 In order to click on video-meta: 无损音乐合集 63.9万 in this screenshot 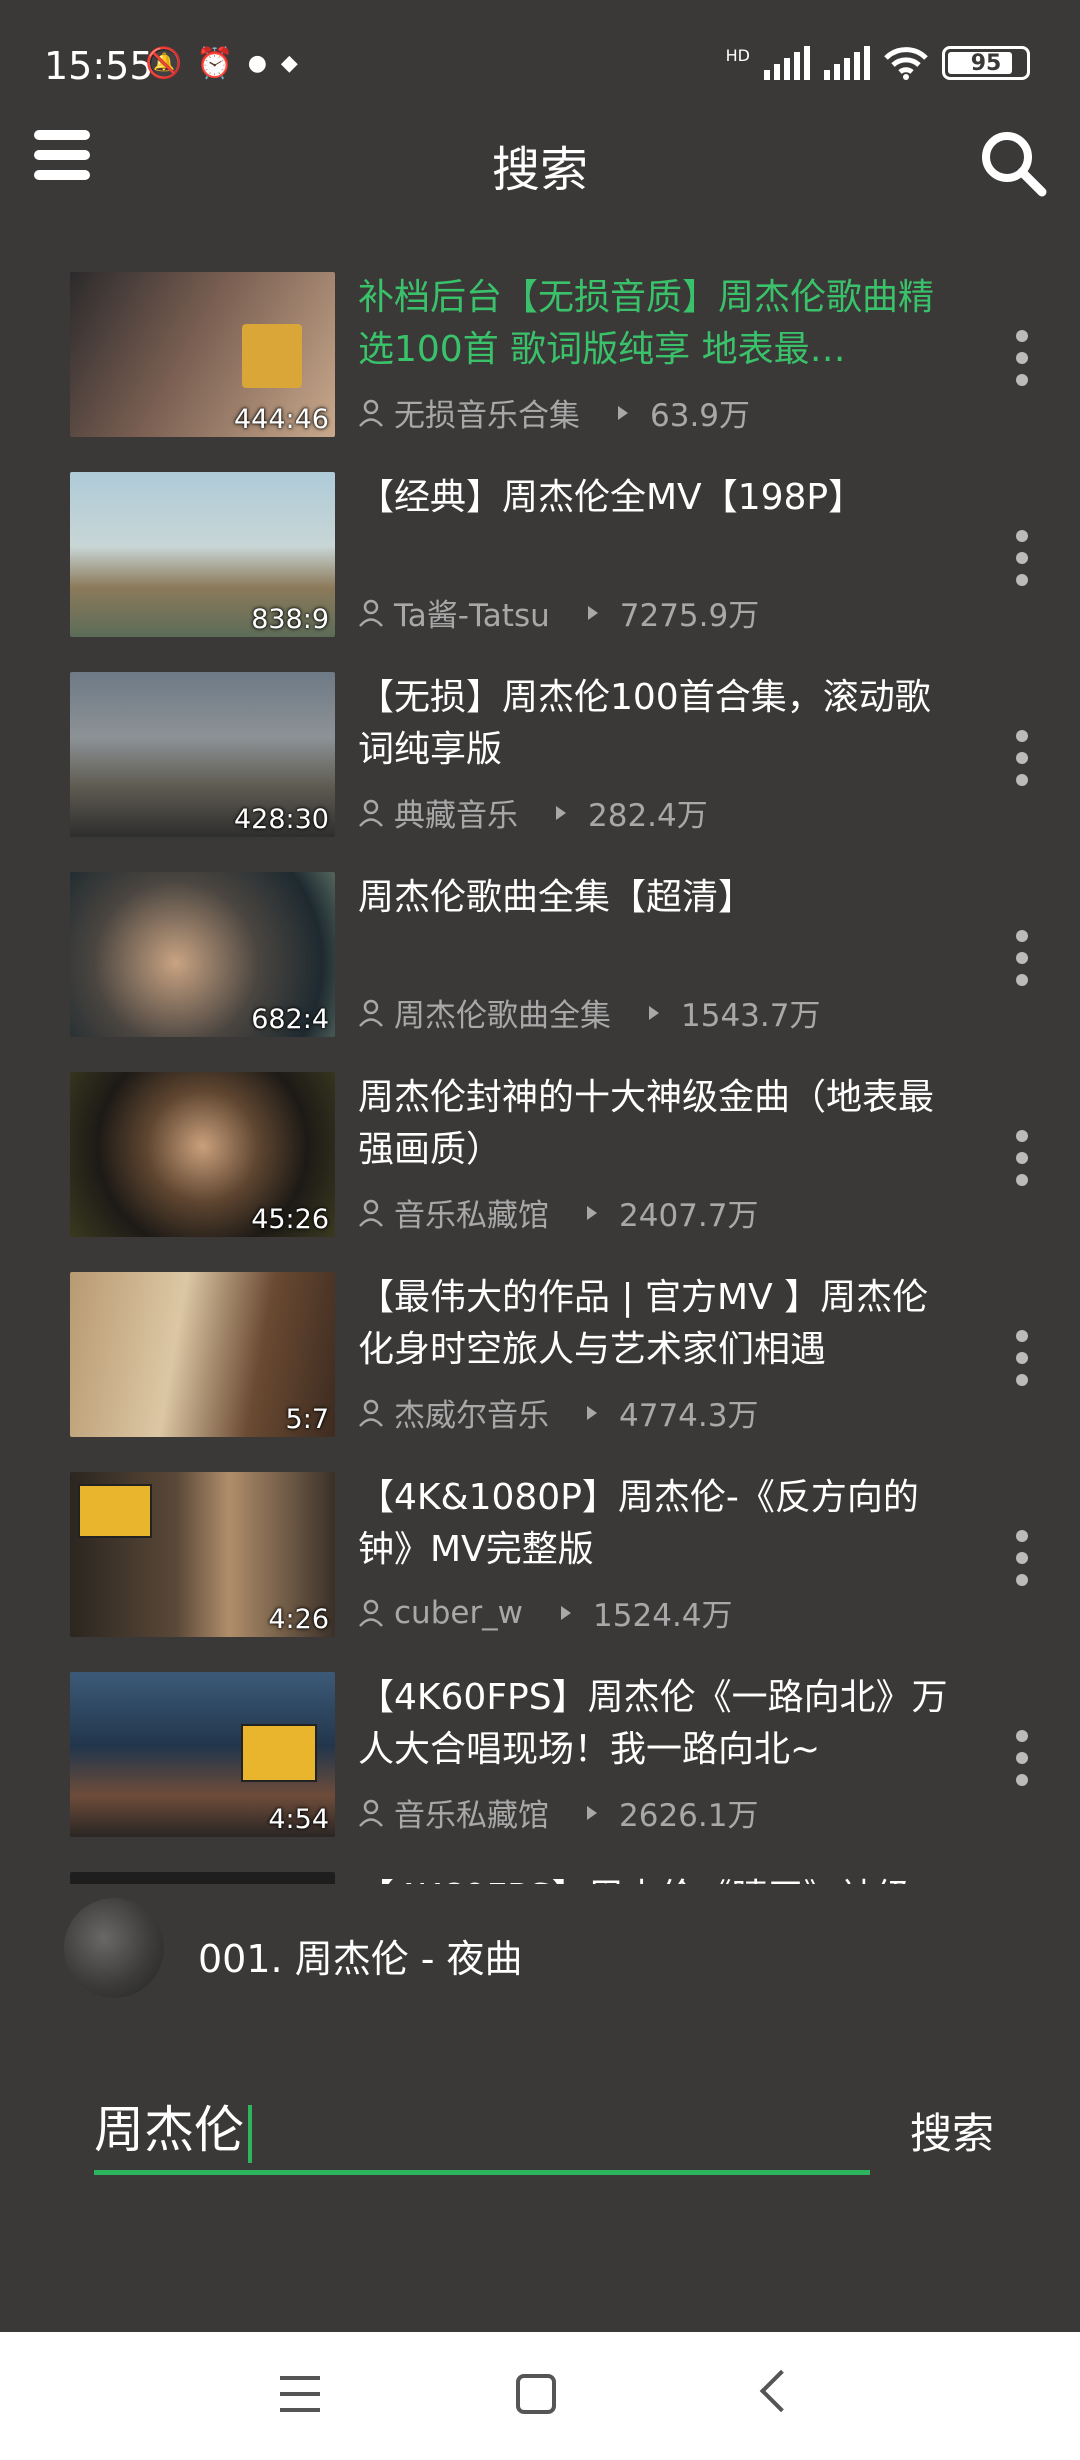, I will do `click(554, 412)`.